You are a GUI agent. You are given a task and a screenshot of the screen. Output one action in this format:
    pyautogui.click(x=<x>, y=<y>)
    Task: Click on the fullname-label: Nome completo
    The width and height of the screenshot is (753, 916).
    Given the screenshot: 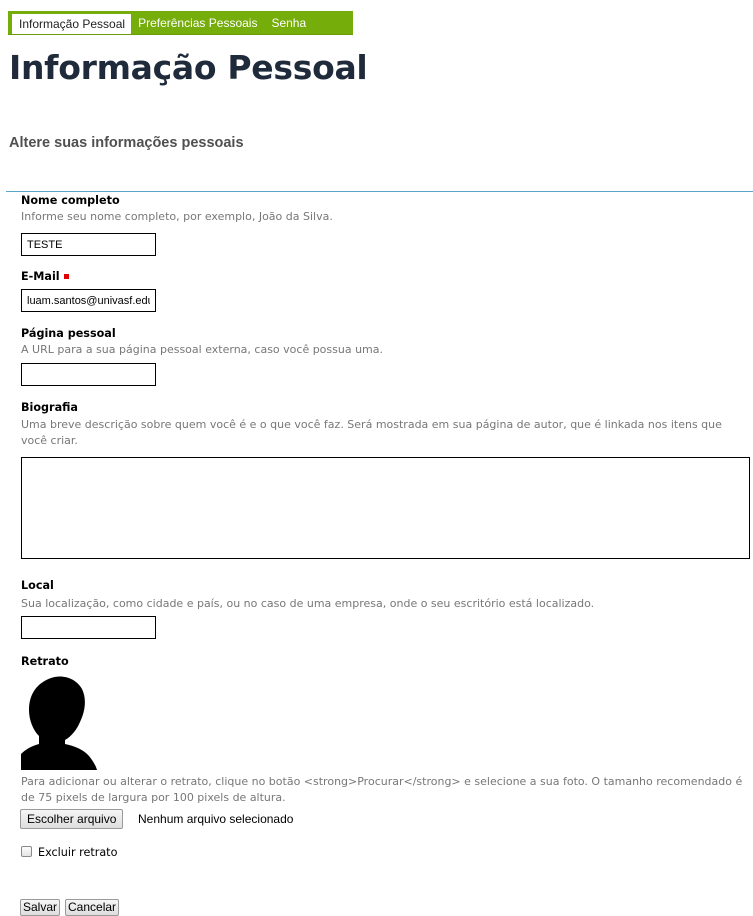 What is the action you would take?
    pyautogui.click(x=70, y=200)
    